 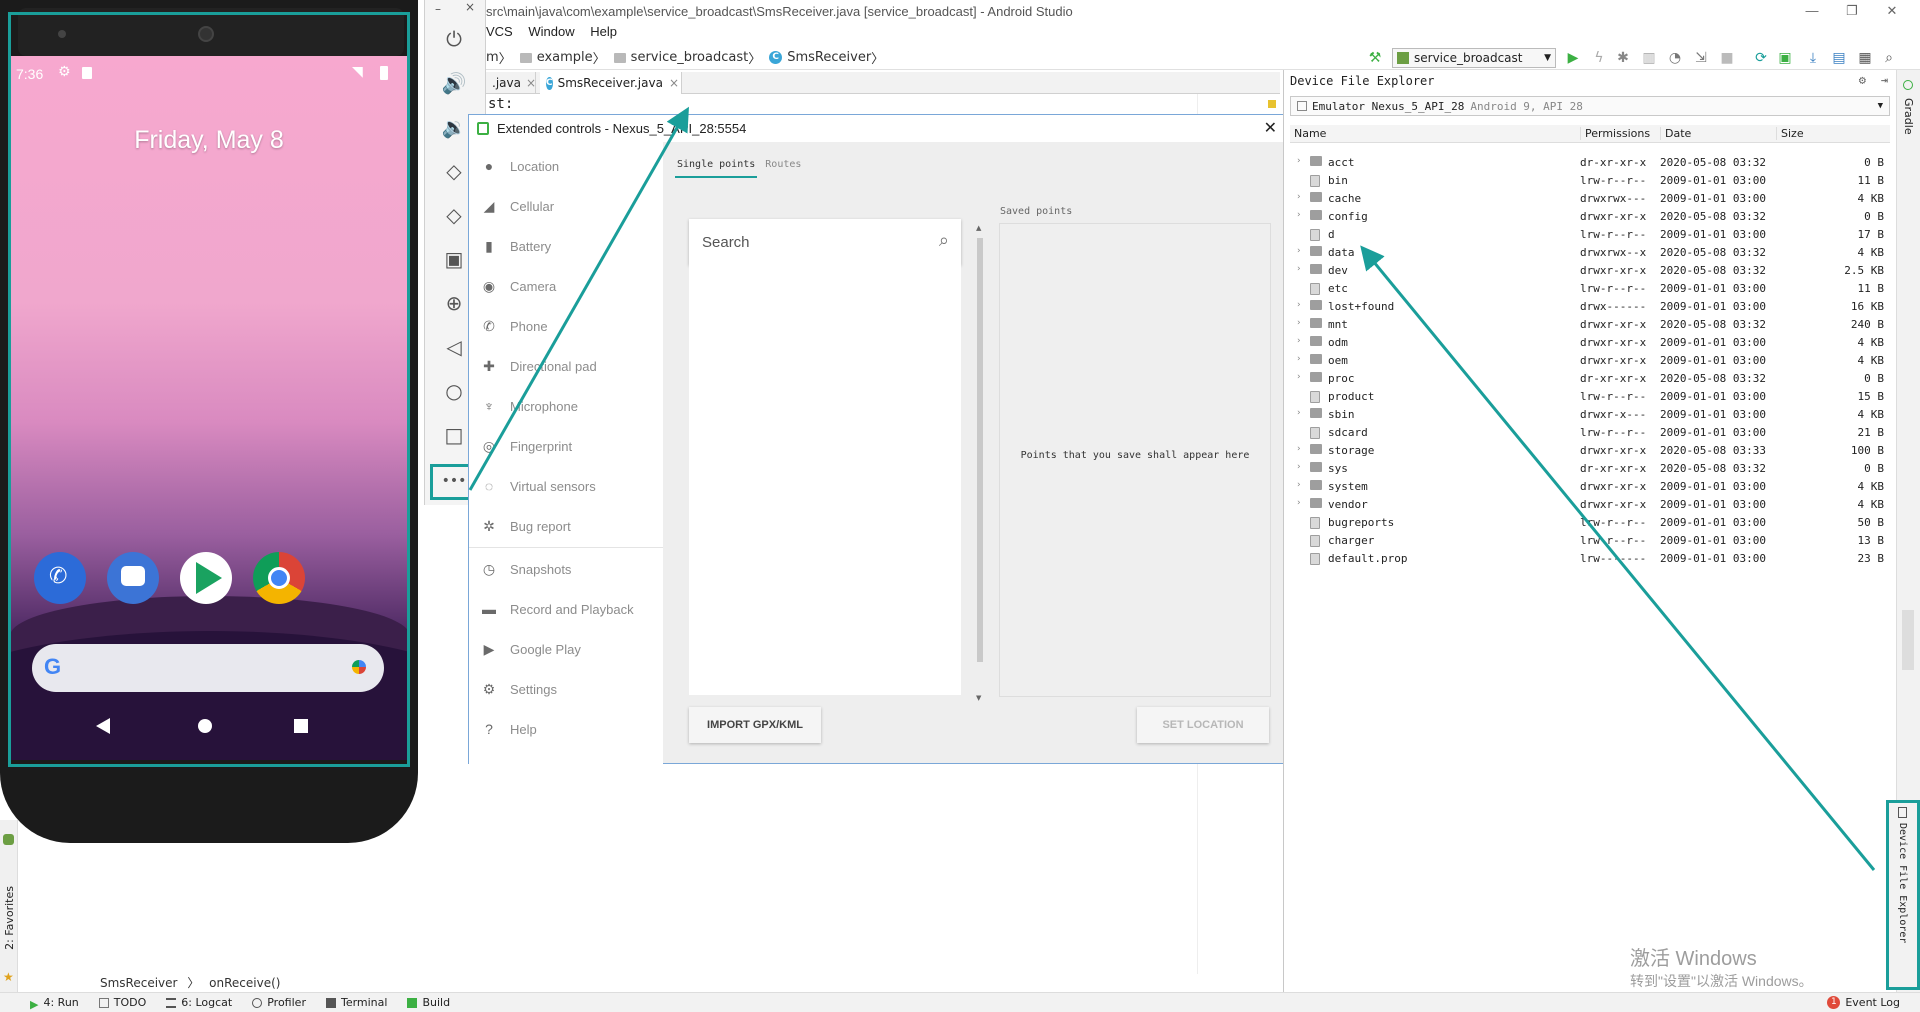 What do you see at coordinates (578, 298) in the screenshot?
I see `arrow-to-extended-controls` at bounding box center [578, 298].